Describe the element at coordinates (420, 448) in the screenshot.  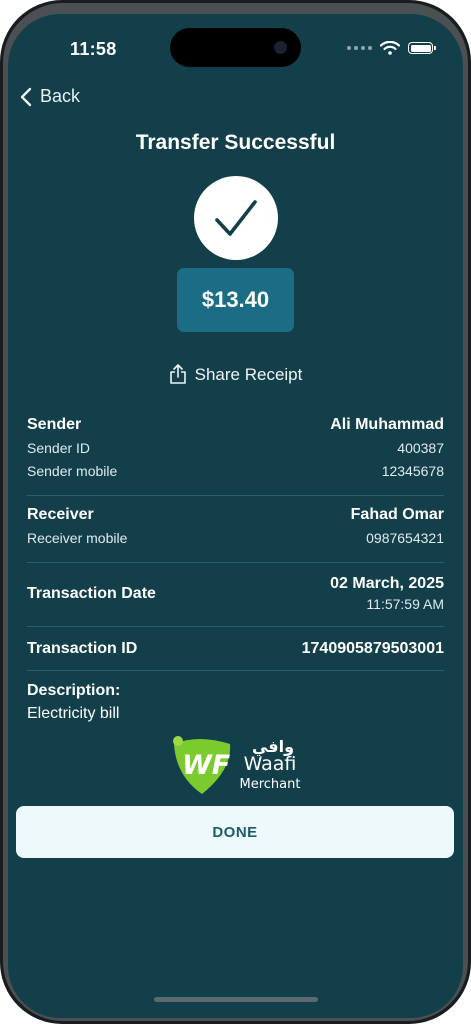
I see `sender-id-value: 400387` at that location.